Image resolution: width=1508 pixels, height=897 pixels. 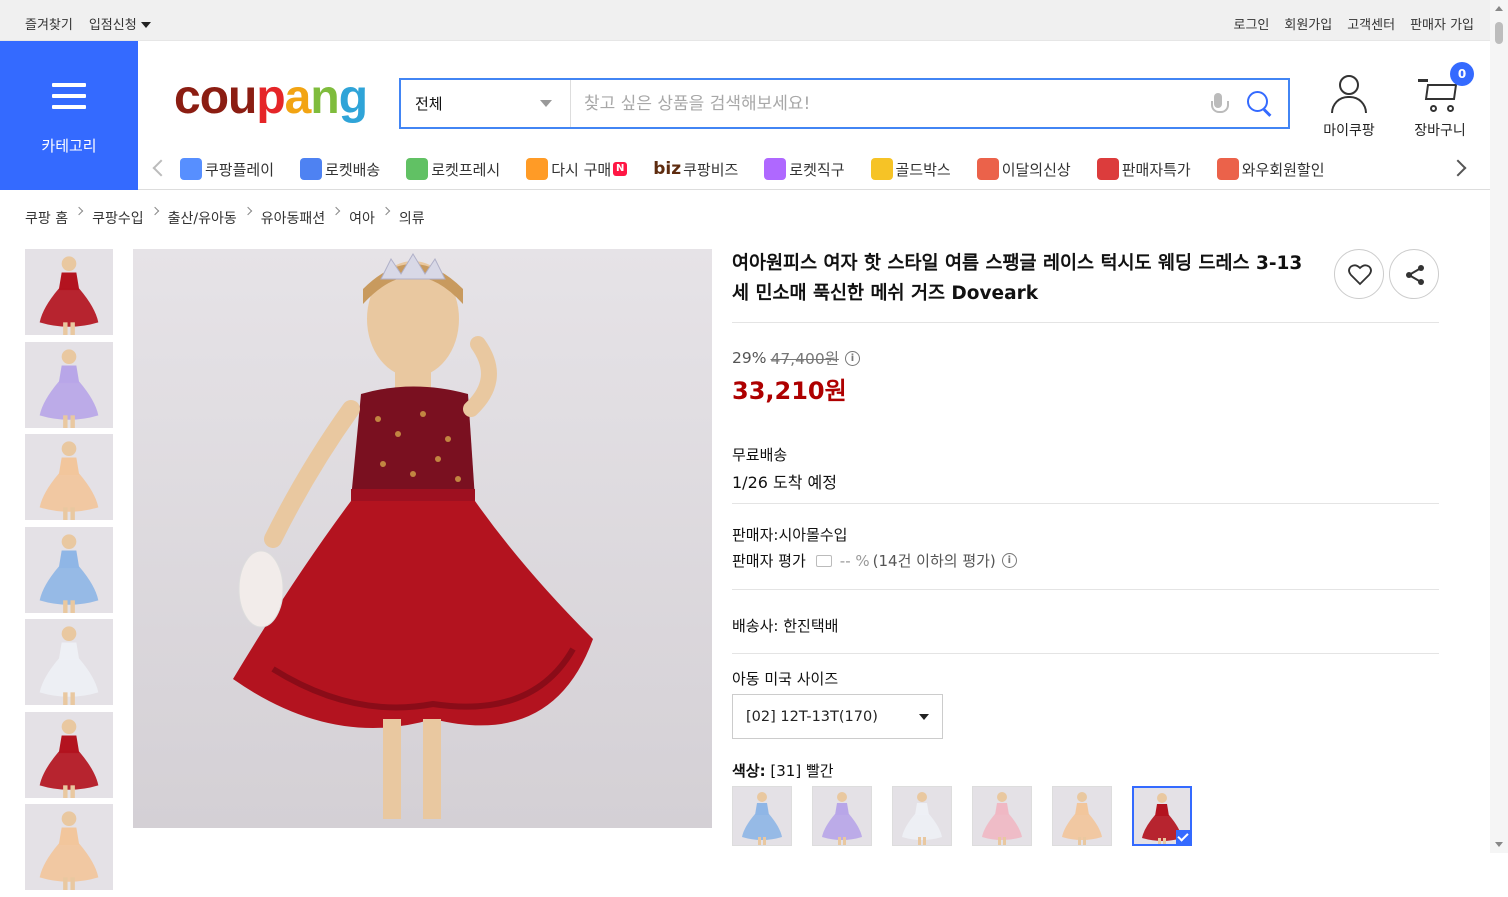 What do you see at coordinates (1371, 23) in the screenshot?
I see `customer-center-link: 고객센터` at bounding box center [1371, 23].